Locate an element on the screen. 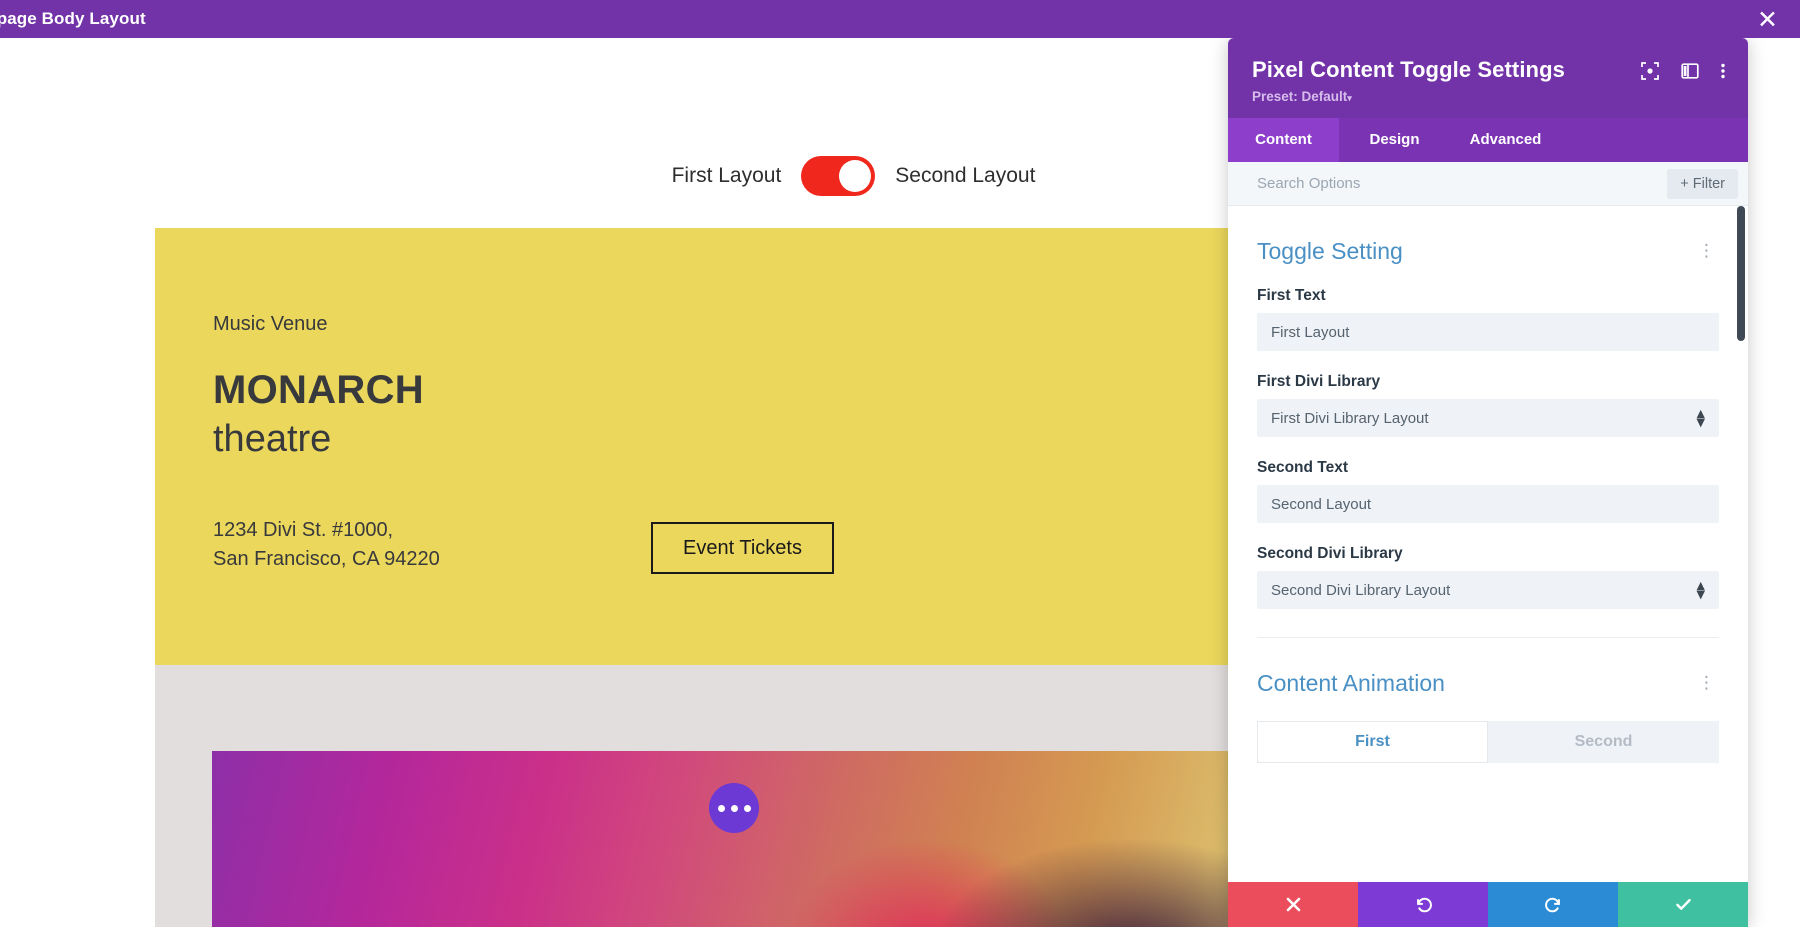 This screenshot has height=927, width=1800. preset-selector: Preset: Default▾ is located at coordinates (1489, 96).